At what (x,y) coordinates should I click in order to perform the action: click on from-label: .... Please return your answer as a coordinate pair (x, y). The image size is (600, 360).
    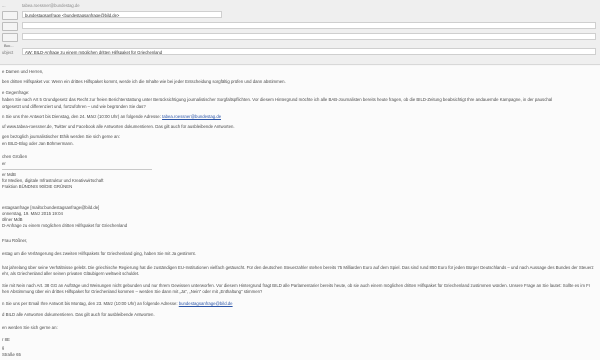
    Looking at the image, I should click on (4, 5).